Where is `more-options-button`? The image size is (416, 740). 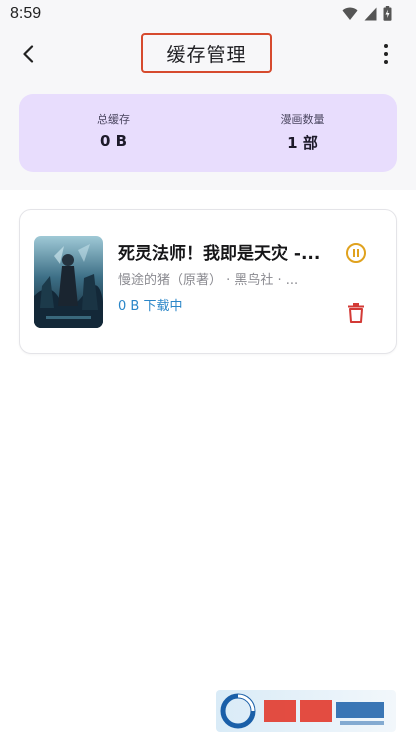 more-options-button is located at coordinates (386, 54).